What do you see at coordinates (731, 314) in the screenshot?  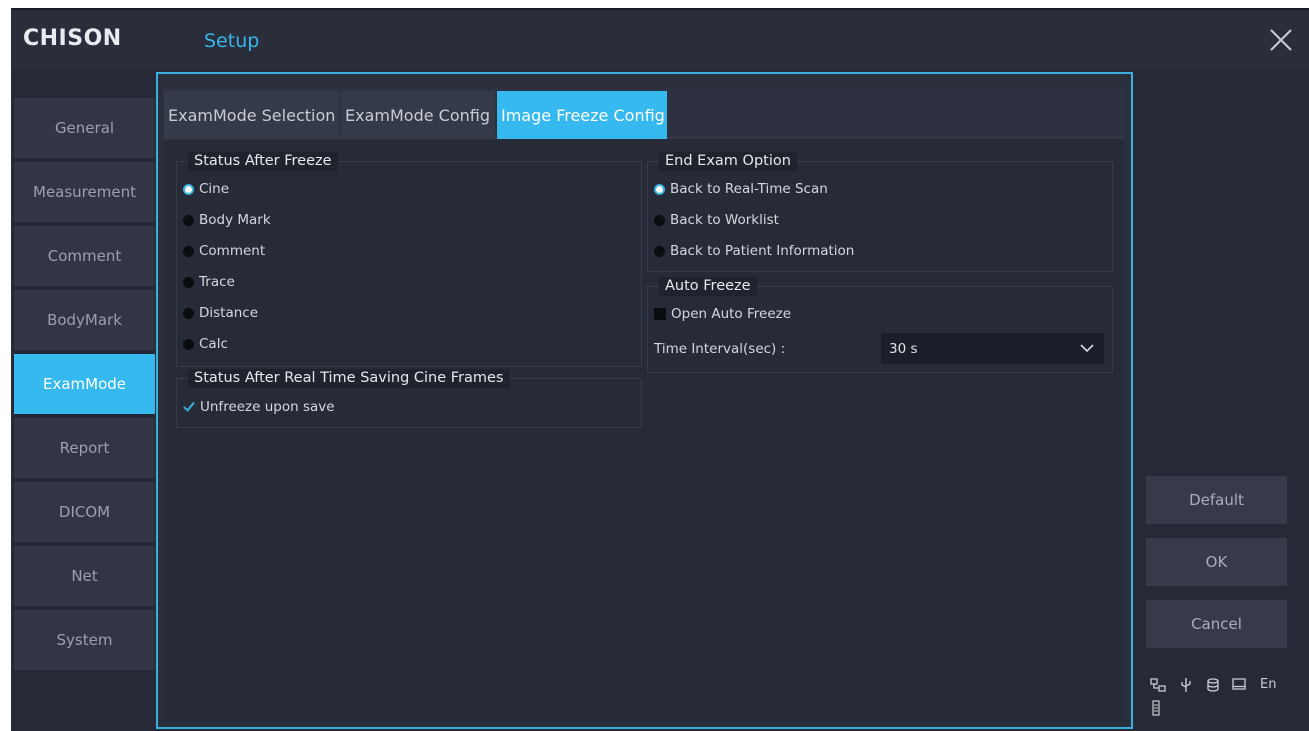 I see `checkbox-label: Open Auto Freeze` at bounding box center [731, 314].